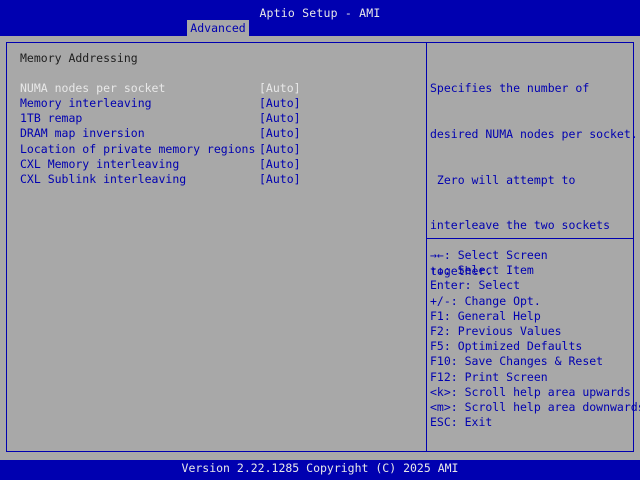 The image size is (640, 480). I want to click on section-title: Memory Addressing, so click(79, 58).